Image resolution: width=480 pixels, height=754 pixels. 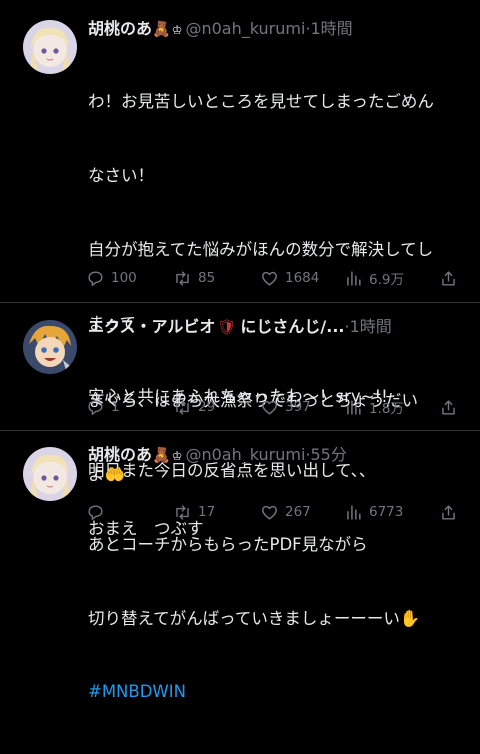 I want to click on like-button: 397, so click(x=285, y=407).